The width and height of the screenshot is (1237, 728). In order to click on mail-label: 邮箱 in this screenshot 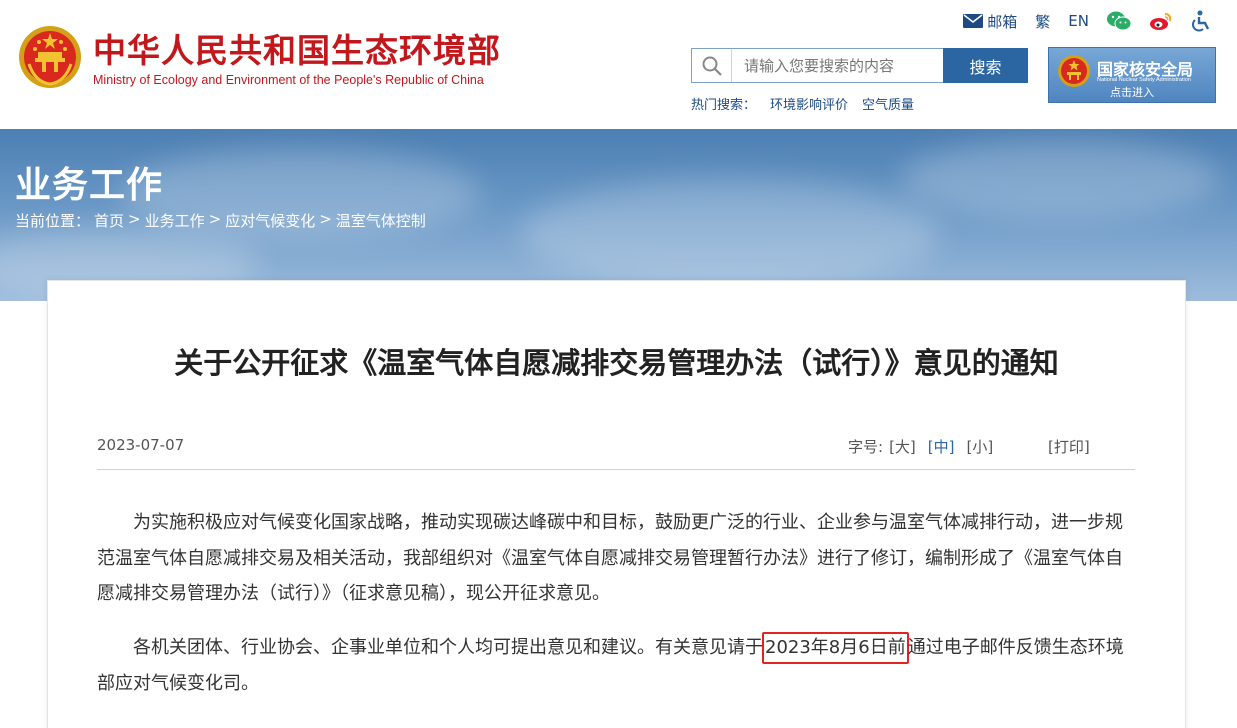, I will do `click(1002, 21)`.